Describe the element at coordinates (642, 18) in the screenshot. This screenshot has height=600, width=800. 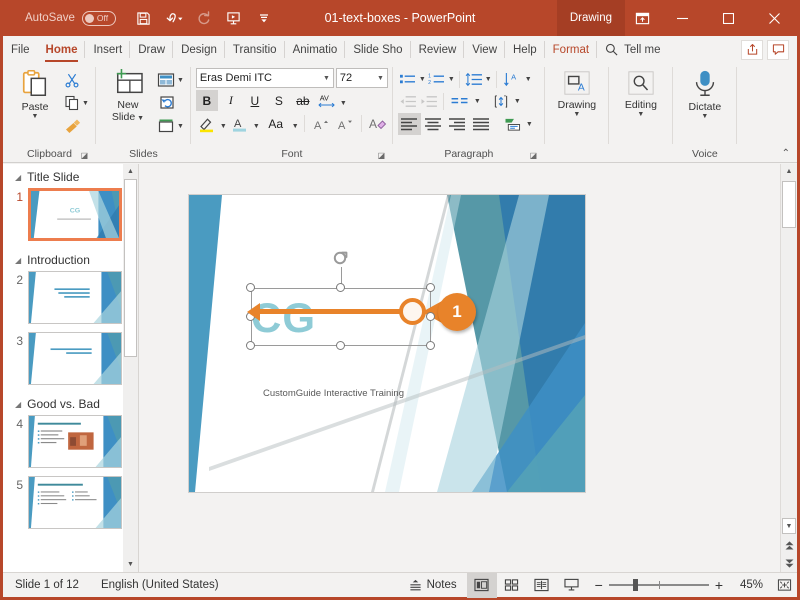
I see `ribbon-display-options-icon` at that location.